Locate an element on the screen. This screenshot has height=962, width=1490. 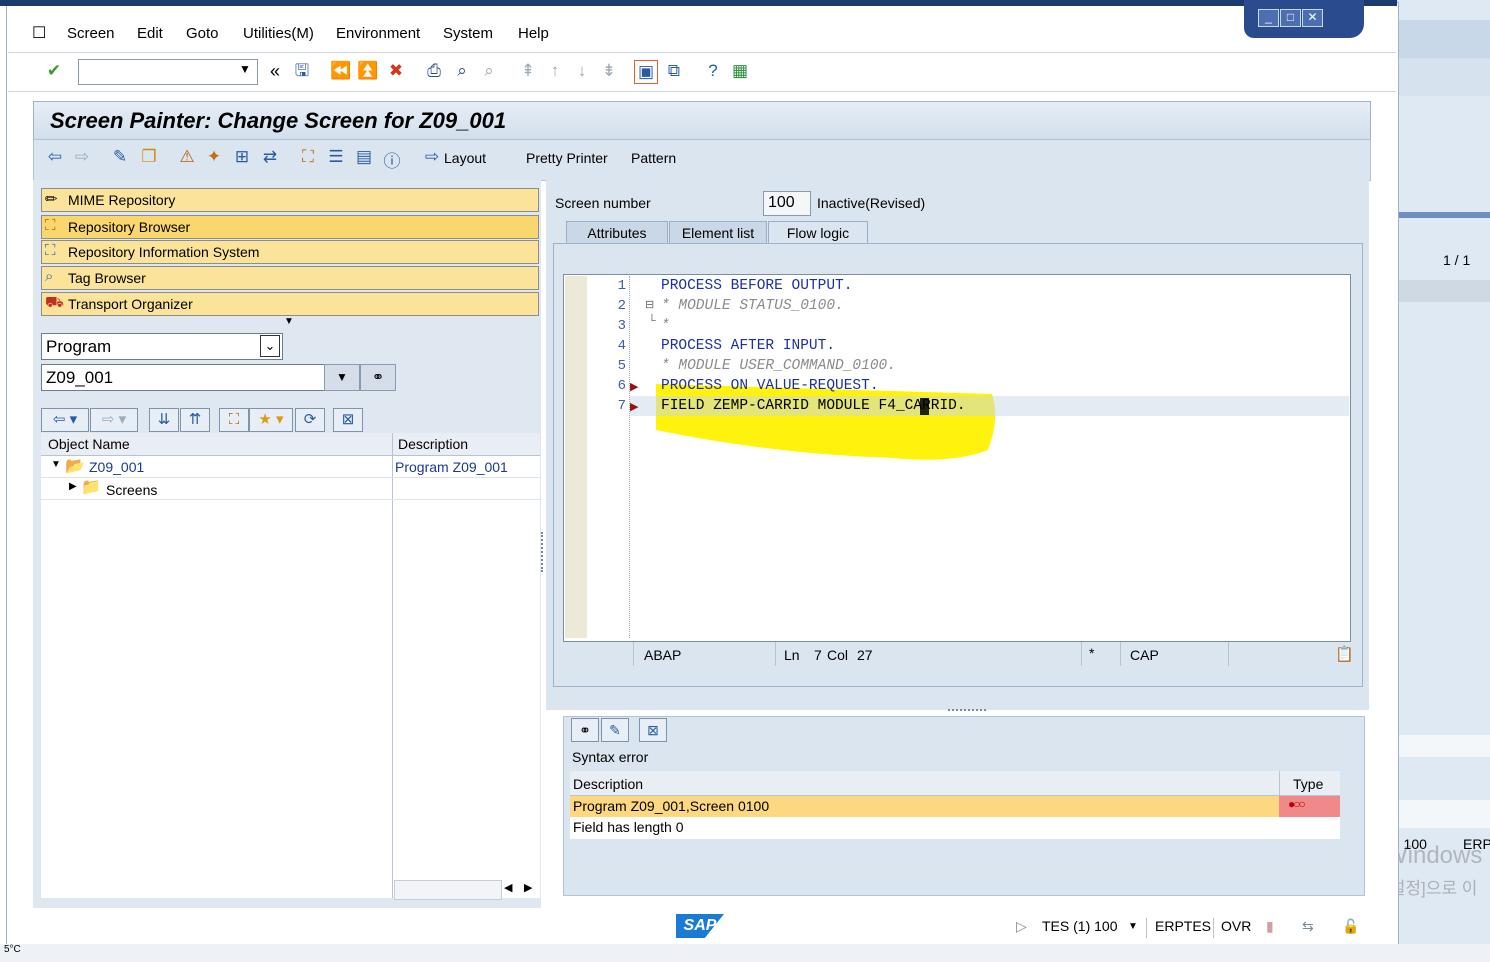
close-tree-icon: ⊠ is located at coordinates (348, 420).